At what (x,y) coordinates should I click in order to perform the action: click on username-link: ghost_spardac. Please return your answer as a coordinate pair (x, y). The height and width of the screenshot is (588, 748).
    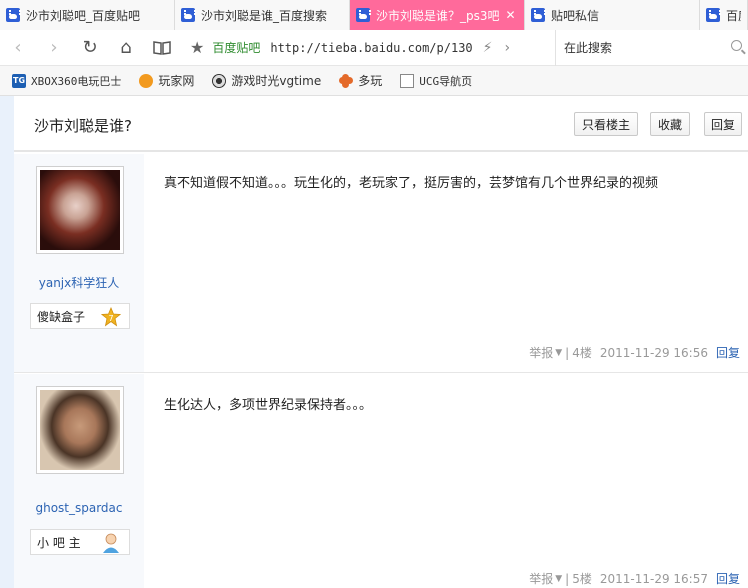
    Looking at the image, I should click on (79, 508).